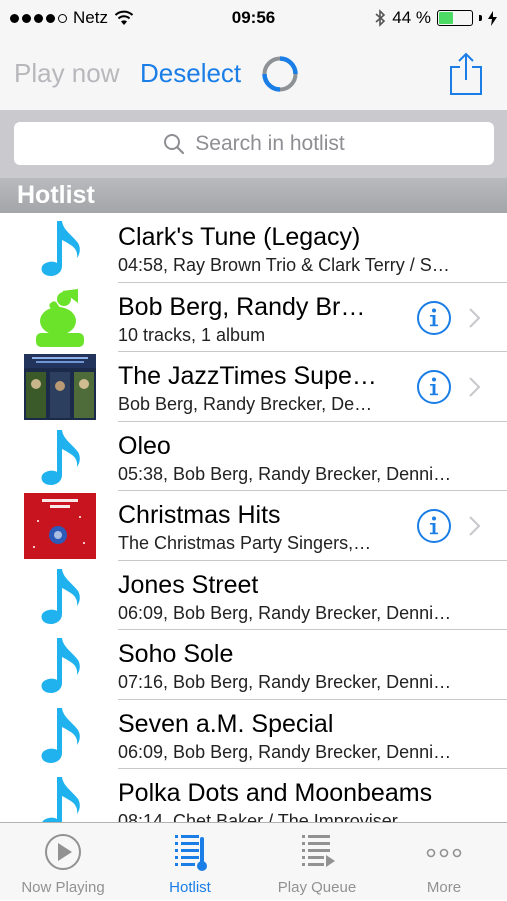  I want to click on charging-icon, so click(492, 18).